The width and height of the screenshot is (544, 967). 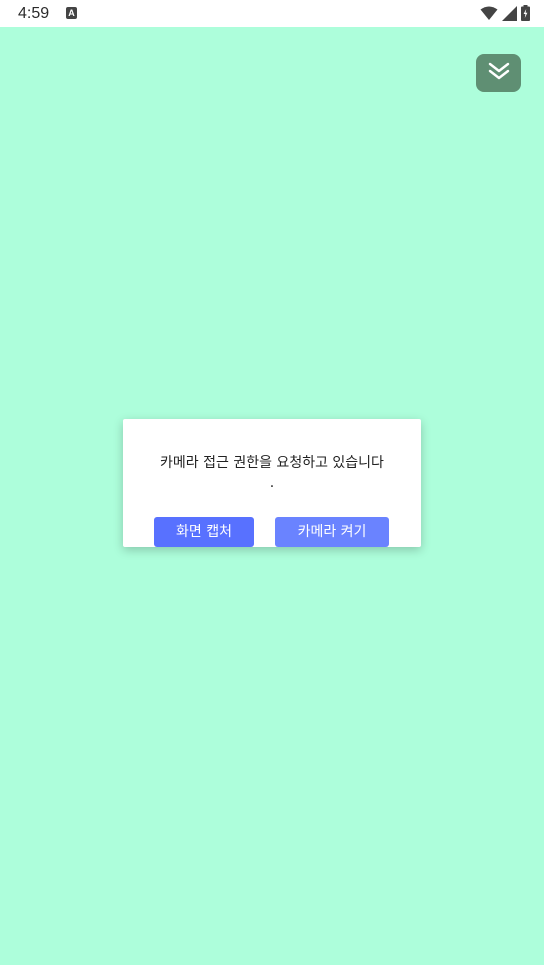 What do you see at coordinates (272, 13) in the screenshot?
I see `status-bar: 4:59 A` at bounding box center [272, 13].